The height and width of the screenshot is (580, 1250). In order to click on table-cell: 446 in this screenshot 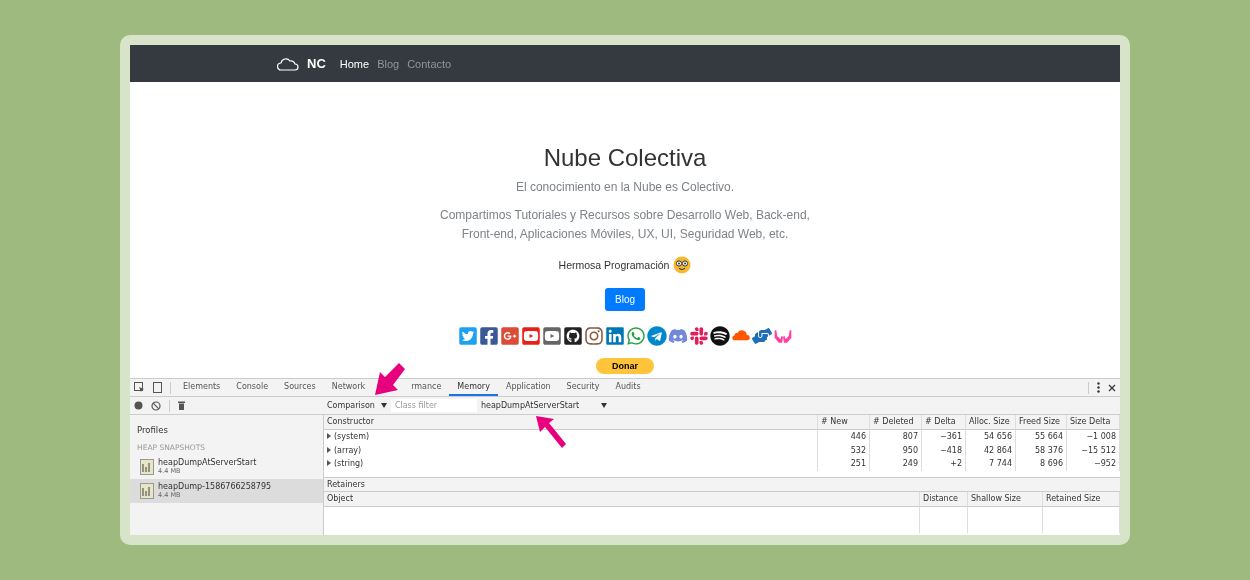, I will do `click(844, 437)`.